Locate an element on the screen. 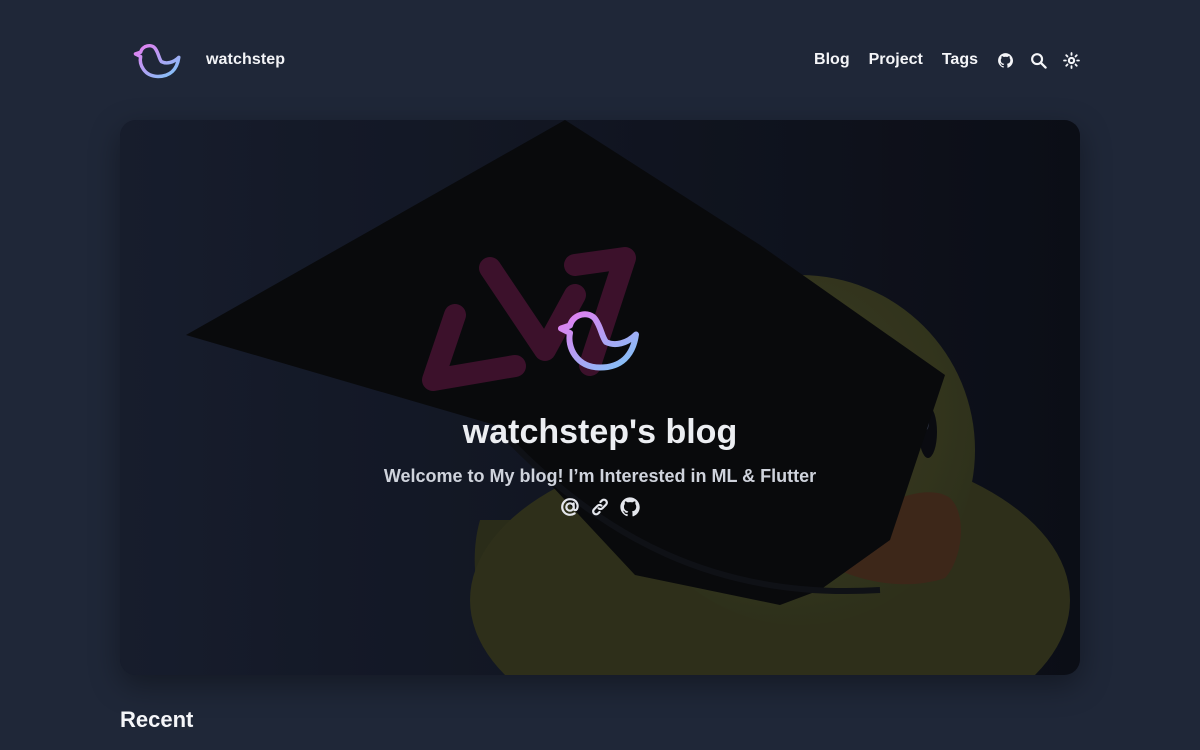 This screenshot has height=750, width=1200. recent-section-title: Recent is located at coordinates (157, 719).